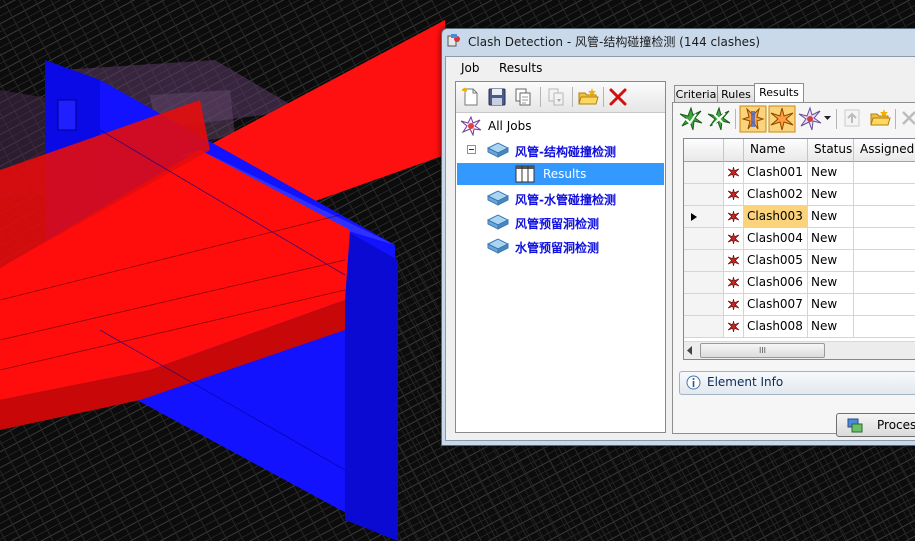  I want to click on save-icon, so click(497, 97).